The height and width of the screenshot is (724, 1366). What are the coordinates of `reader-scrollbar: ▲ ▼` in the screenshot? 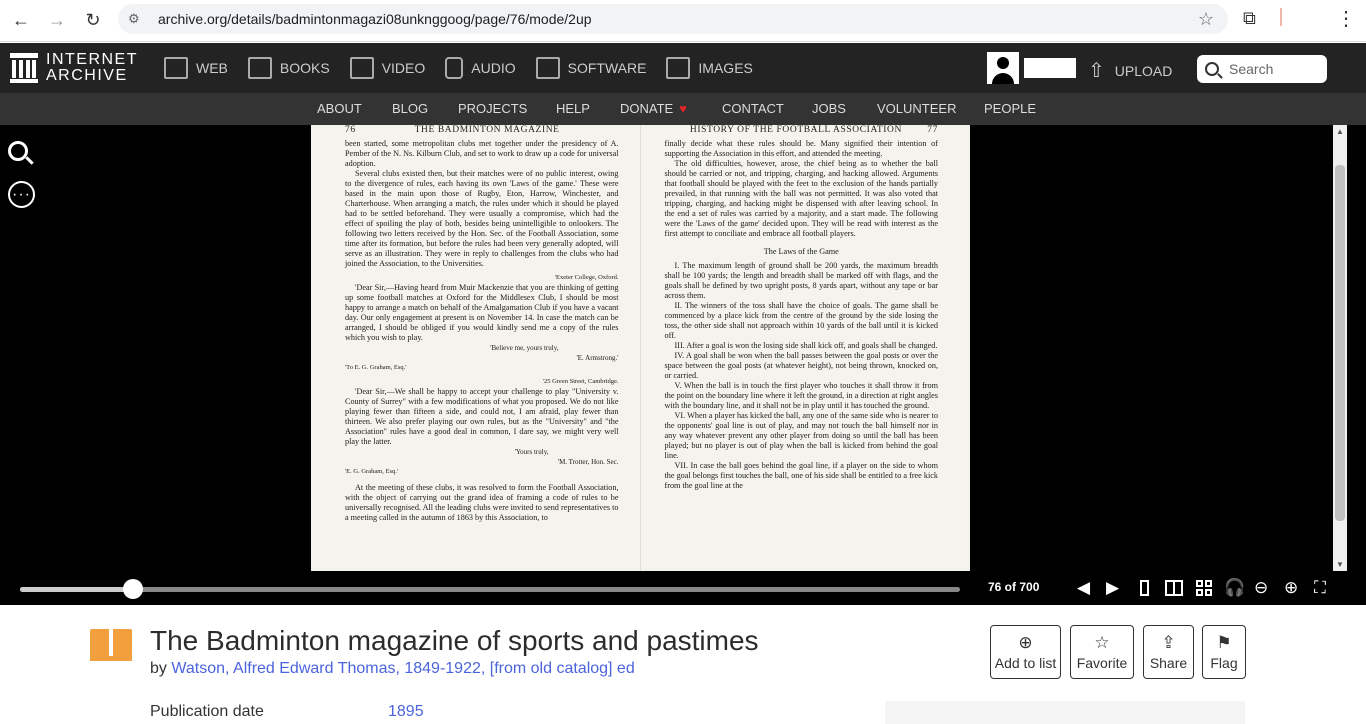 It's located at (1340, 348).